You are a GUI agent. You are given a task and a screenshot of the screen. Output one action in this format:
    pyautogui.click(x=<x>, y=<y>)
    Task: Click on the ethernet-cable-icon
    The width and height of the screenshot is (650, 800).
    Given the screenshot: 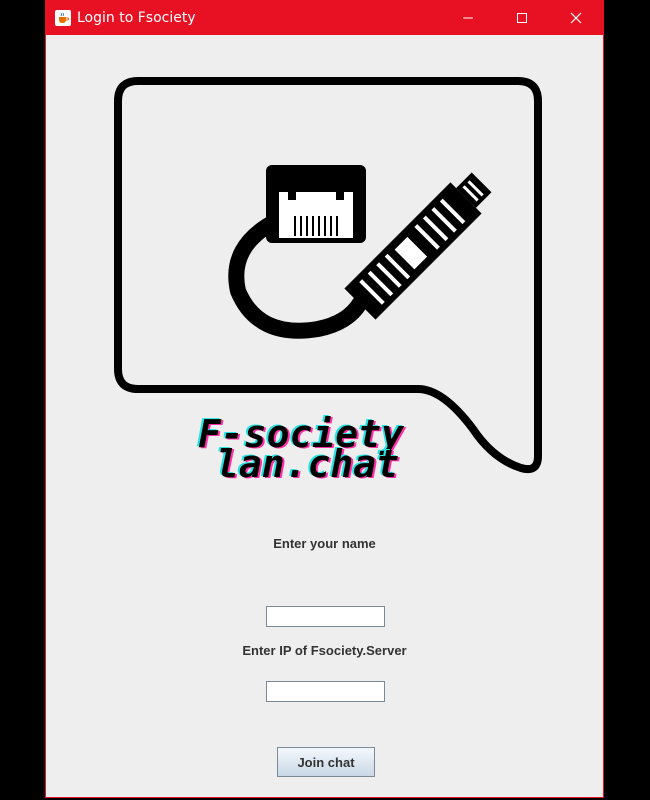 What is the action you would take?
    pyautogui.click(x=360, y=252)
    